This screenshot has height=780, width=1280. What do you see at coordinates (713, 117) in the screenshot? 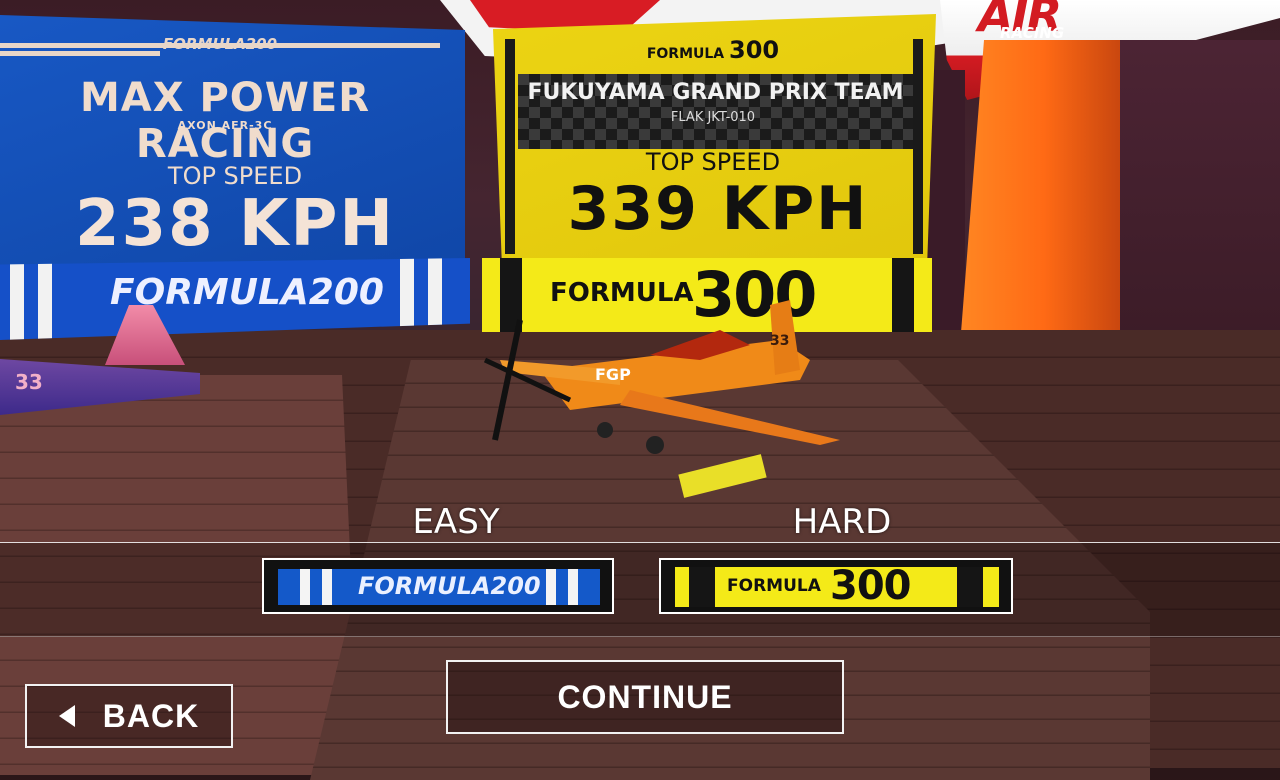
I see `plane-model: FLAK JKT-010` at bounding box center [713, 117].